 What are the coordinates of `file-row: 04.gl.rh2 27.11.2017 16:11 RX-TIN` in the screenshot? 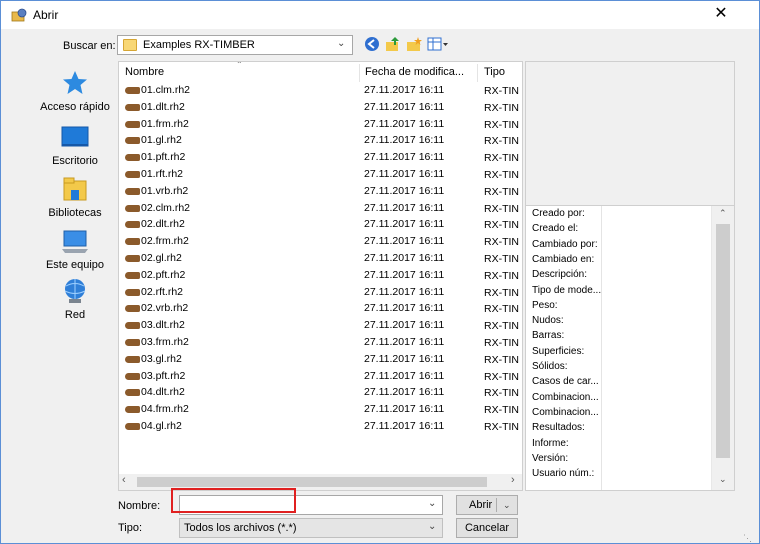 It's located at (320, 427).